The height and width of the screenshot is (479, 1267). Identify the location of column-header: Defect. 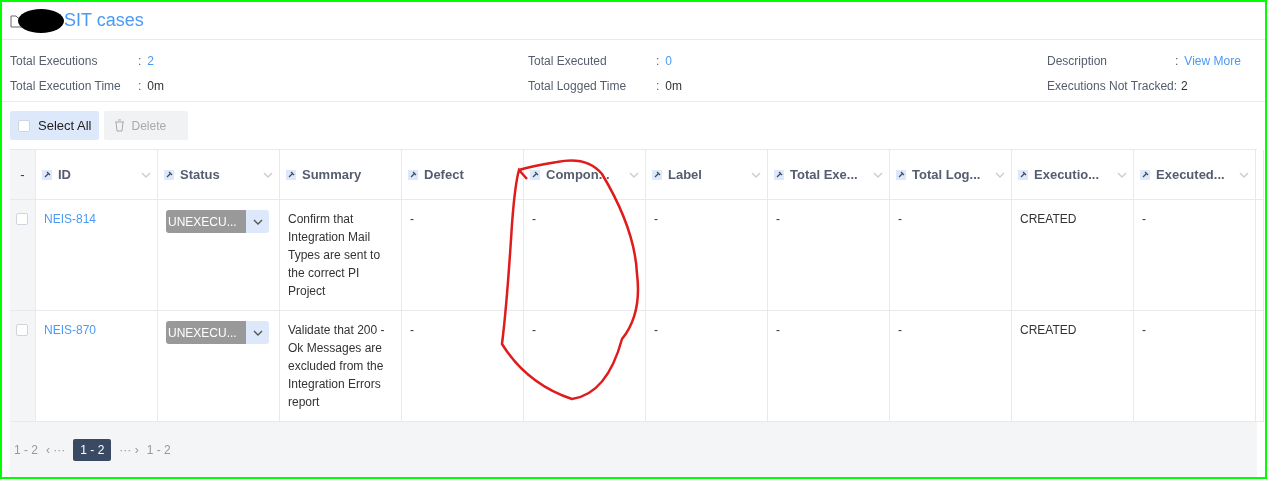
(463, 175).